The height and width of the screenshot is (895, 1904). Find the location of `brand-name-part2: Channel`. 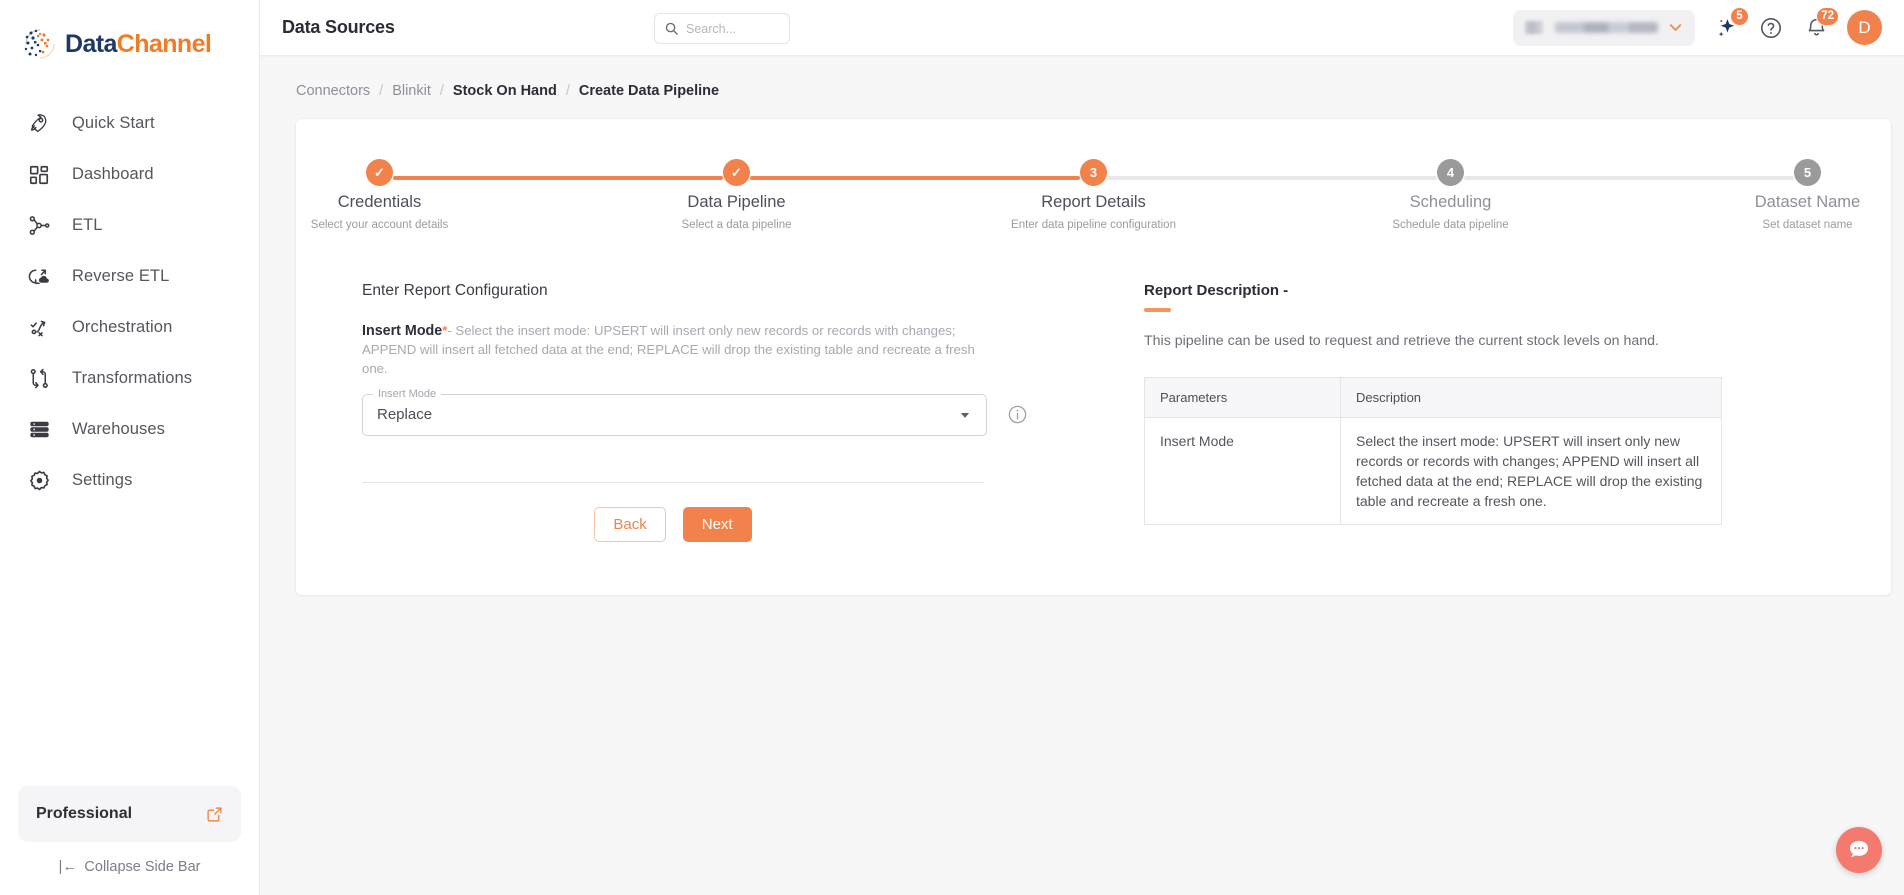

brand-name-part2: Channel is located at coordinates (164, 43).